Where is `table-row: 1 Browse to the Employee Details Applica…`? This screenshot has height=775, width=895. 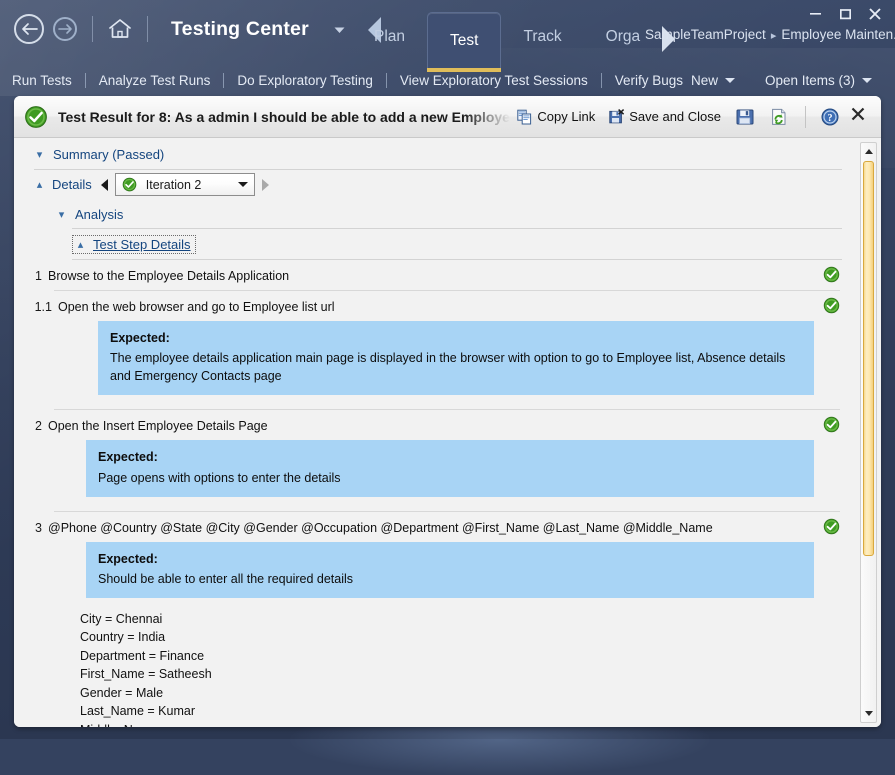 table-row: 1 Browse to the Employee Details Applica… is located at coordinates (437, 275).